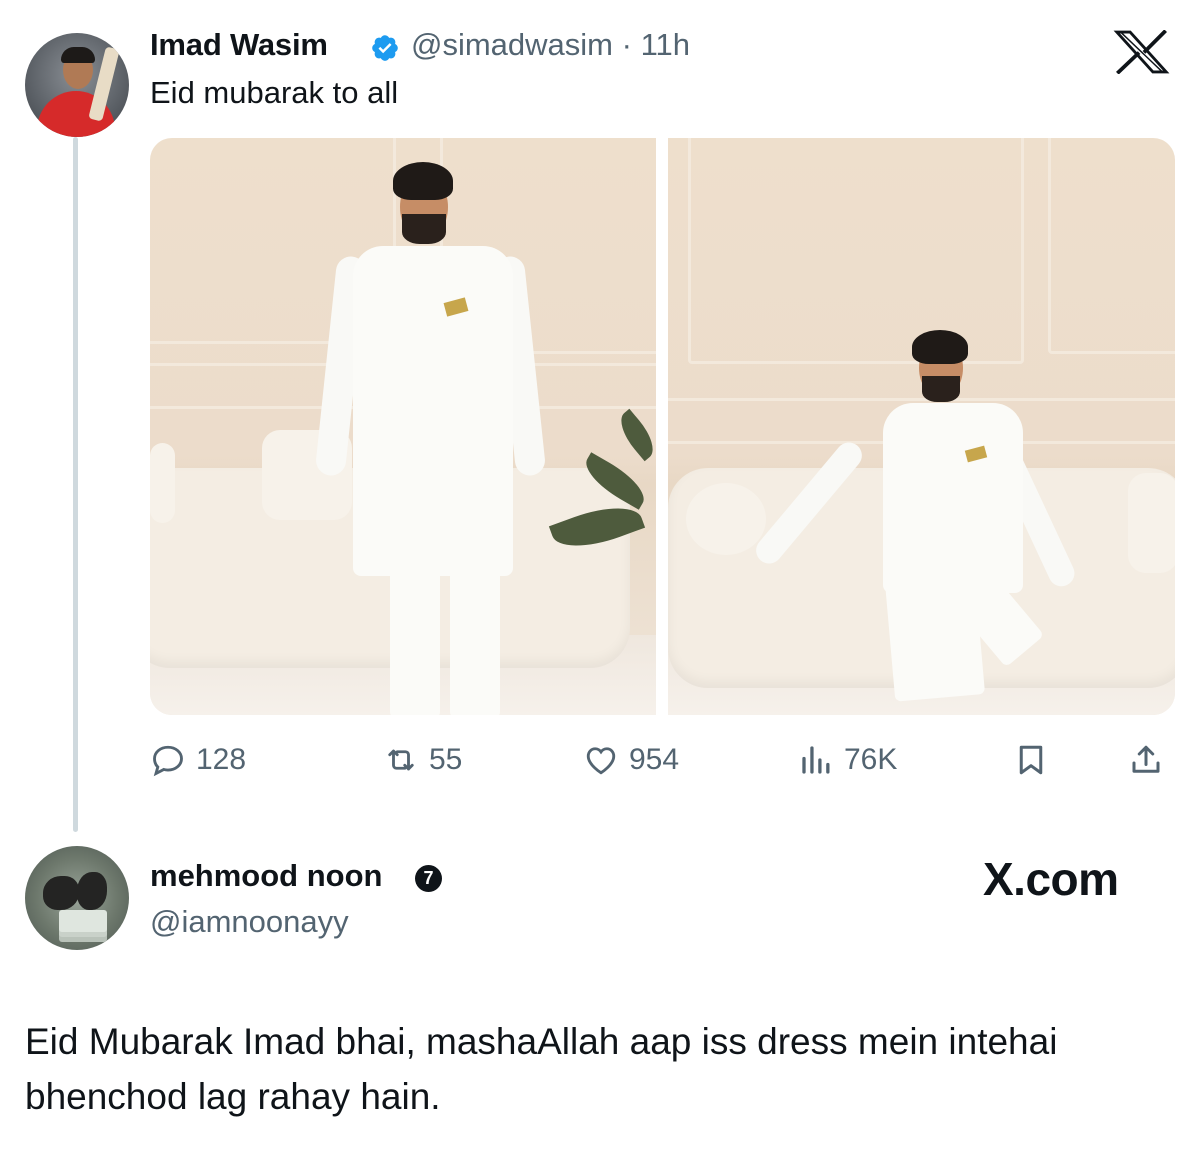 This screenshot has height=1172, width=1200. Describe the element at coordinates (401, 760) in the screenshot. I see `repost-icon` at that location.